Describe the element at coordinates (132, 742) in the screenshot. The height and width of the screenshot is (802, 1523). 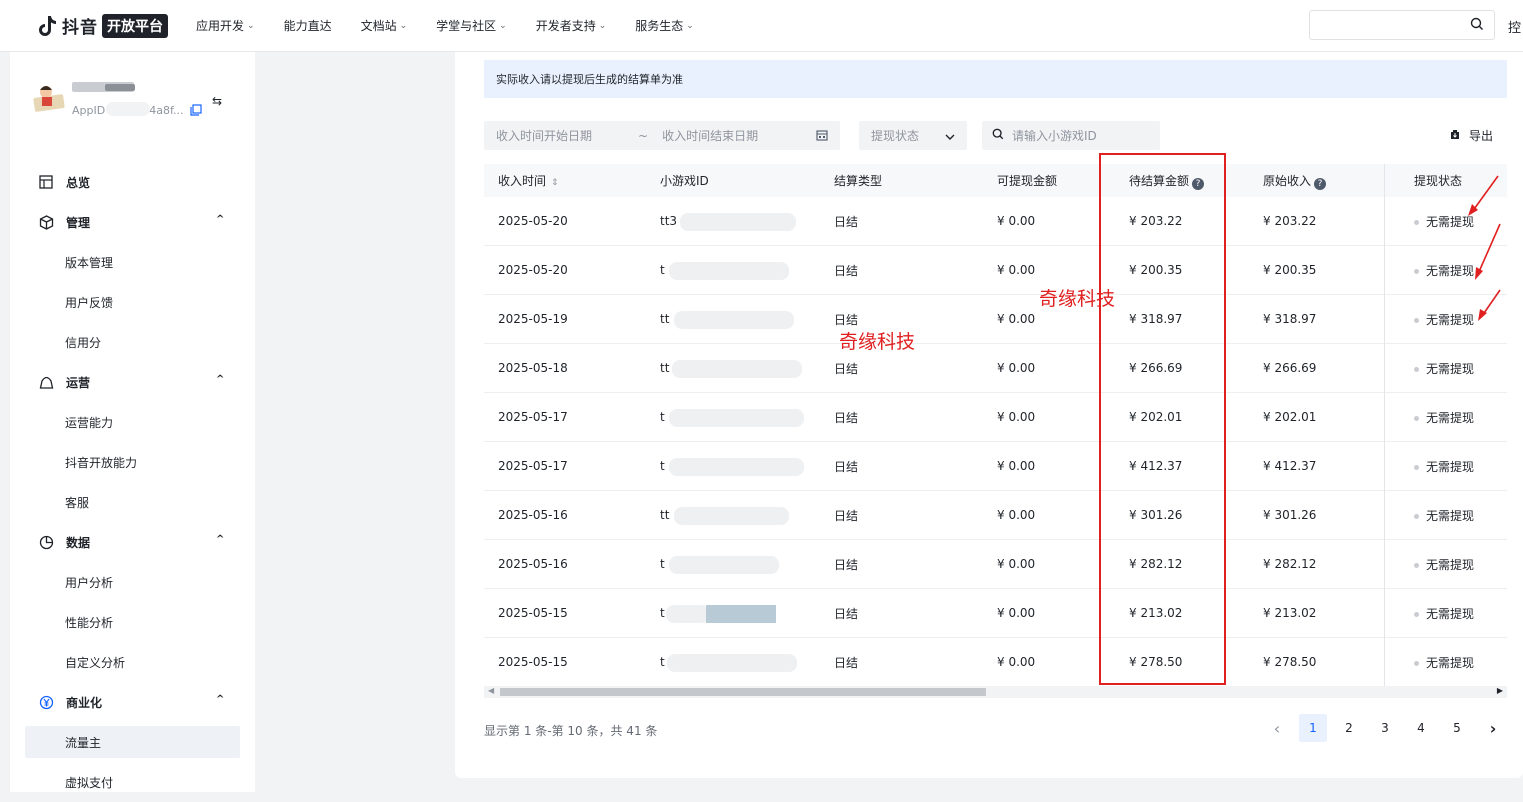
I see `sidebar-item-traffic-owner: 流量主` at that location.